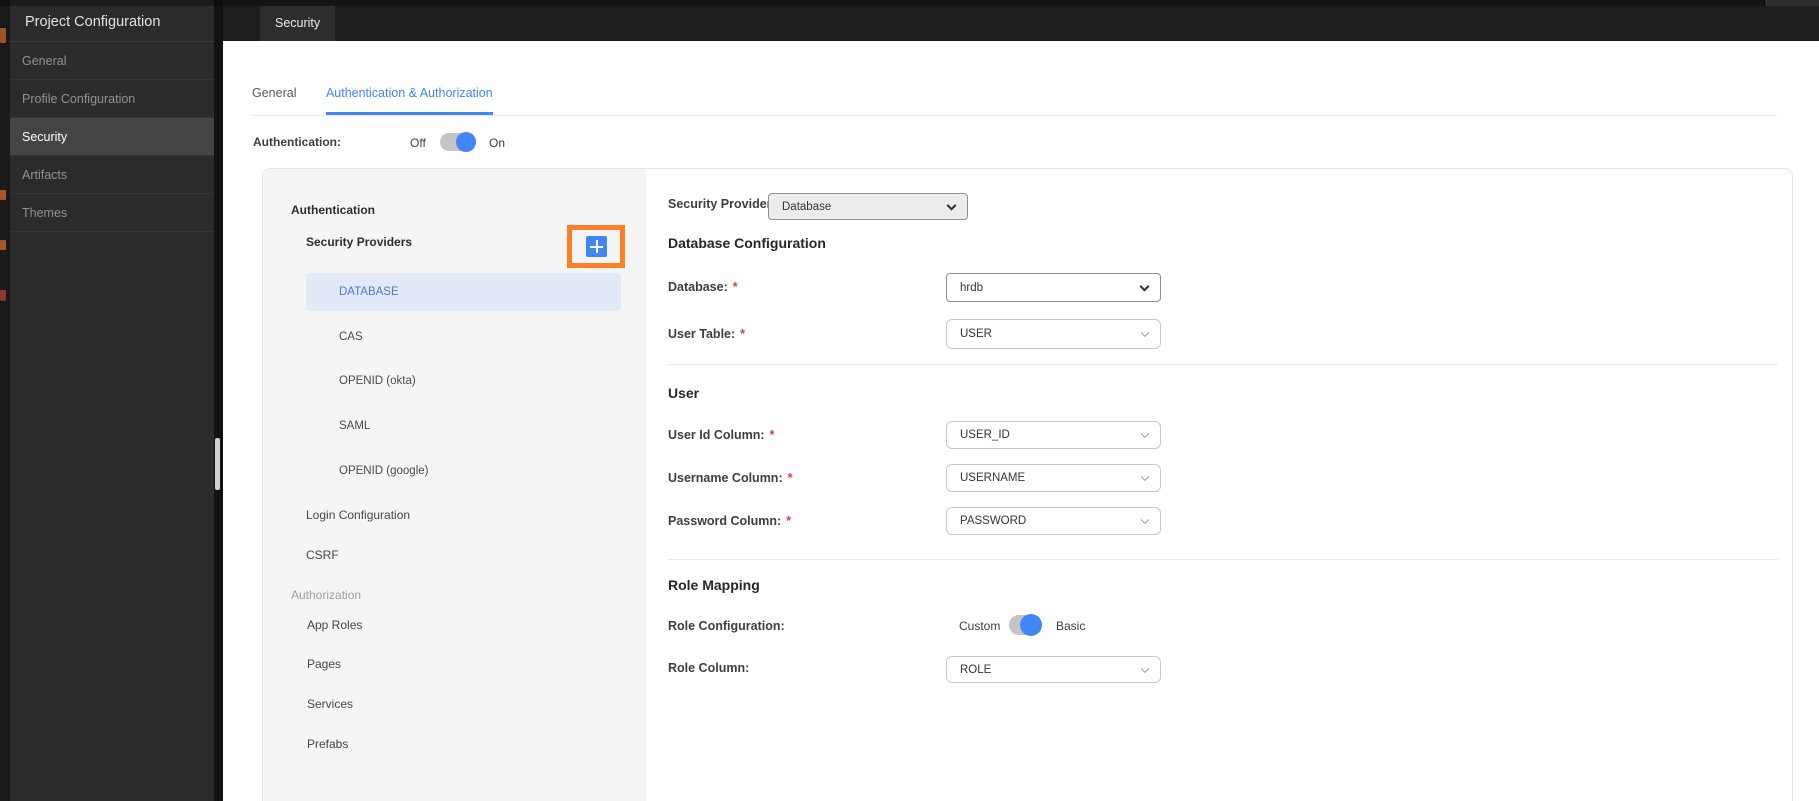 The image size is (1819, 801). What do you see at coordinates (112, 137) in the screenshot?
I see `sidebar-item-security: Security` at bounding box center [112, 137].